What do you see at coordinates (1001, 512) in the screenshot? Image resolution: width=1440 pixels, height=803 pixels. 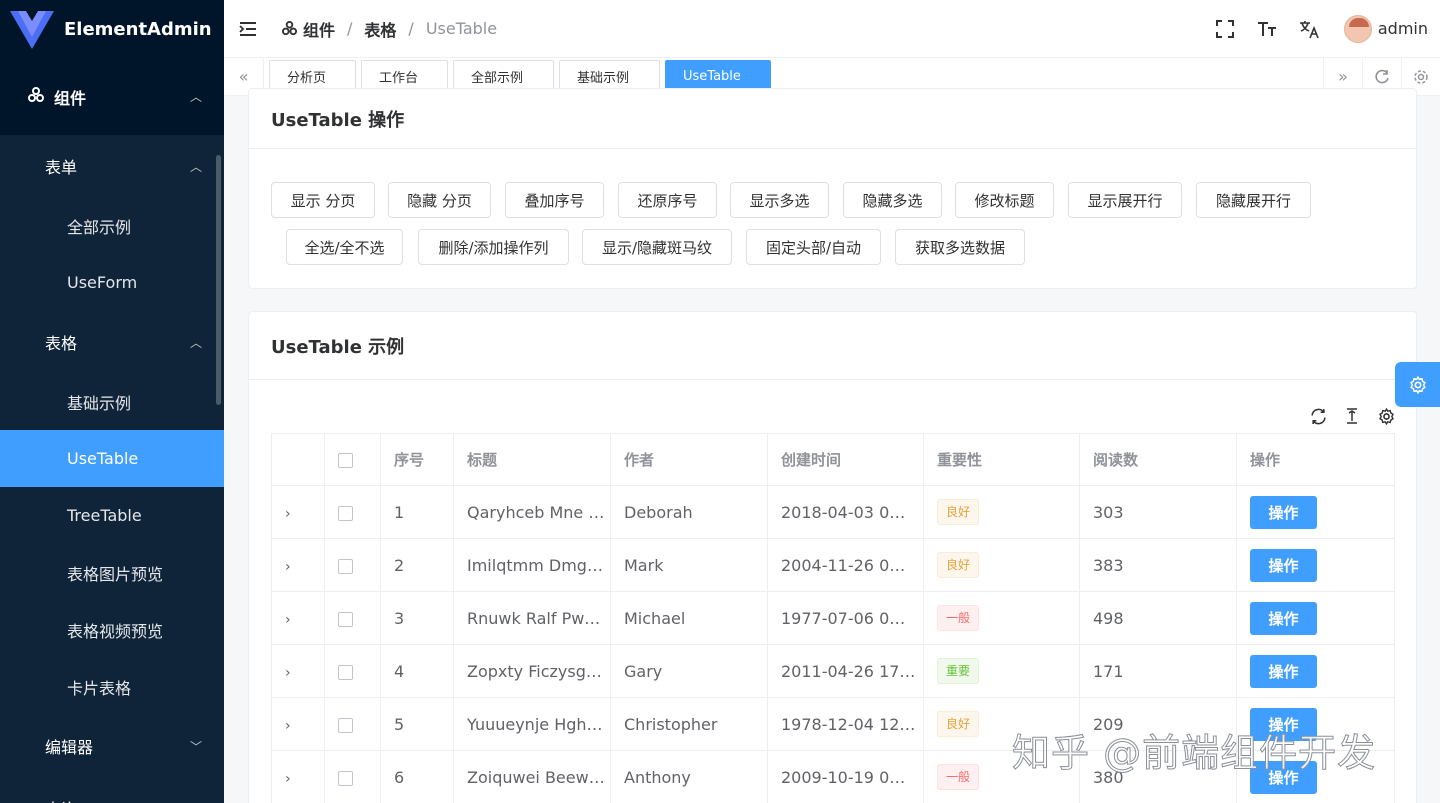 I see `cell-importance: 良好` at bounding box center [1001, 512].